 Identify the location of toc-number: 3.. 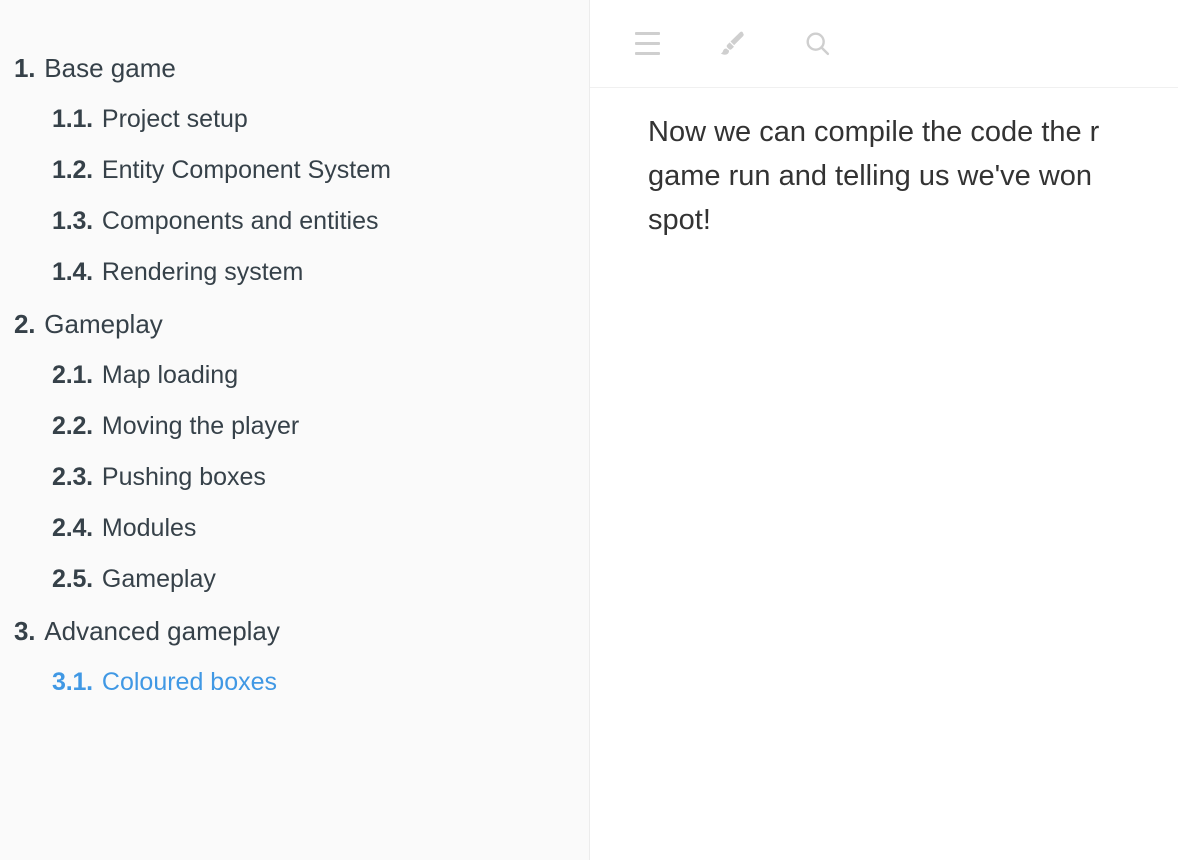
(25, 631).